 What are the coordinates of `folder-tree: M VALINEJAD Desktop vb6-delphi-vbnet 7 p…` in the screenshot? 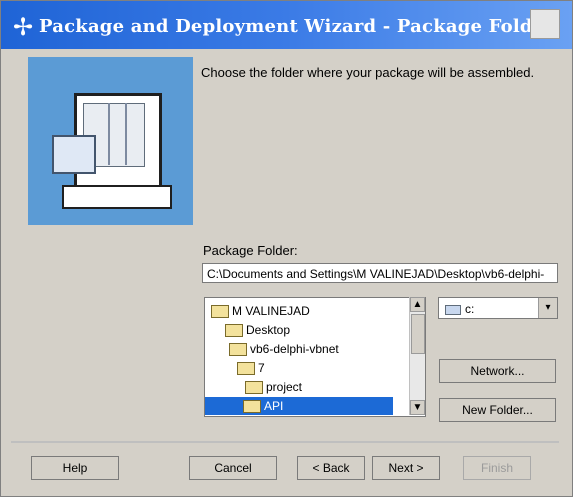 It's located at (315, 357).